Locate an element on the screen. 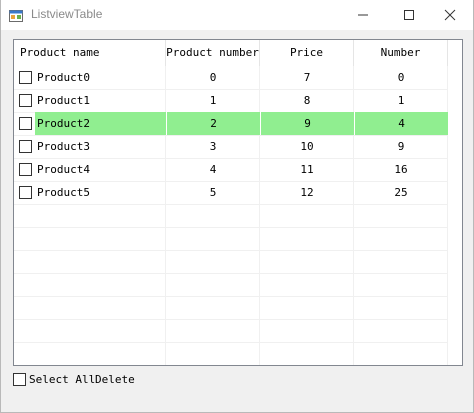  product-name-cell: Product5 is located at coordinates (63, 192).